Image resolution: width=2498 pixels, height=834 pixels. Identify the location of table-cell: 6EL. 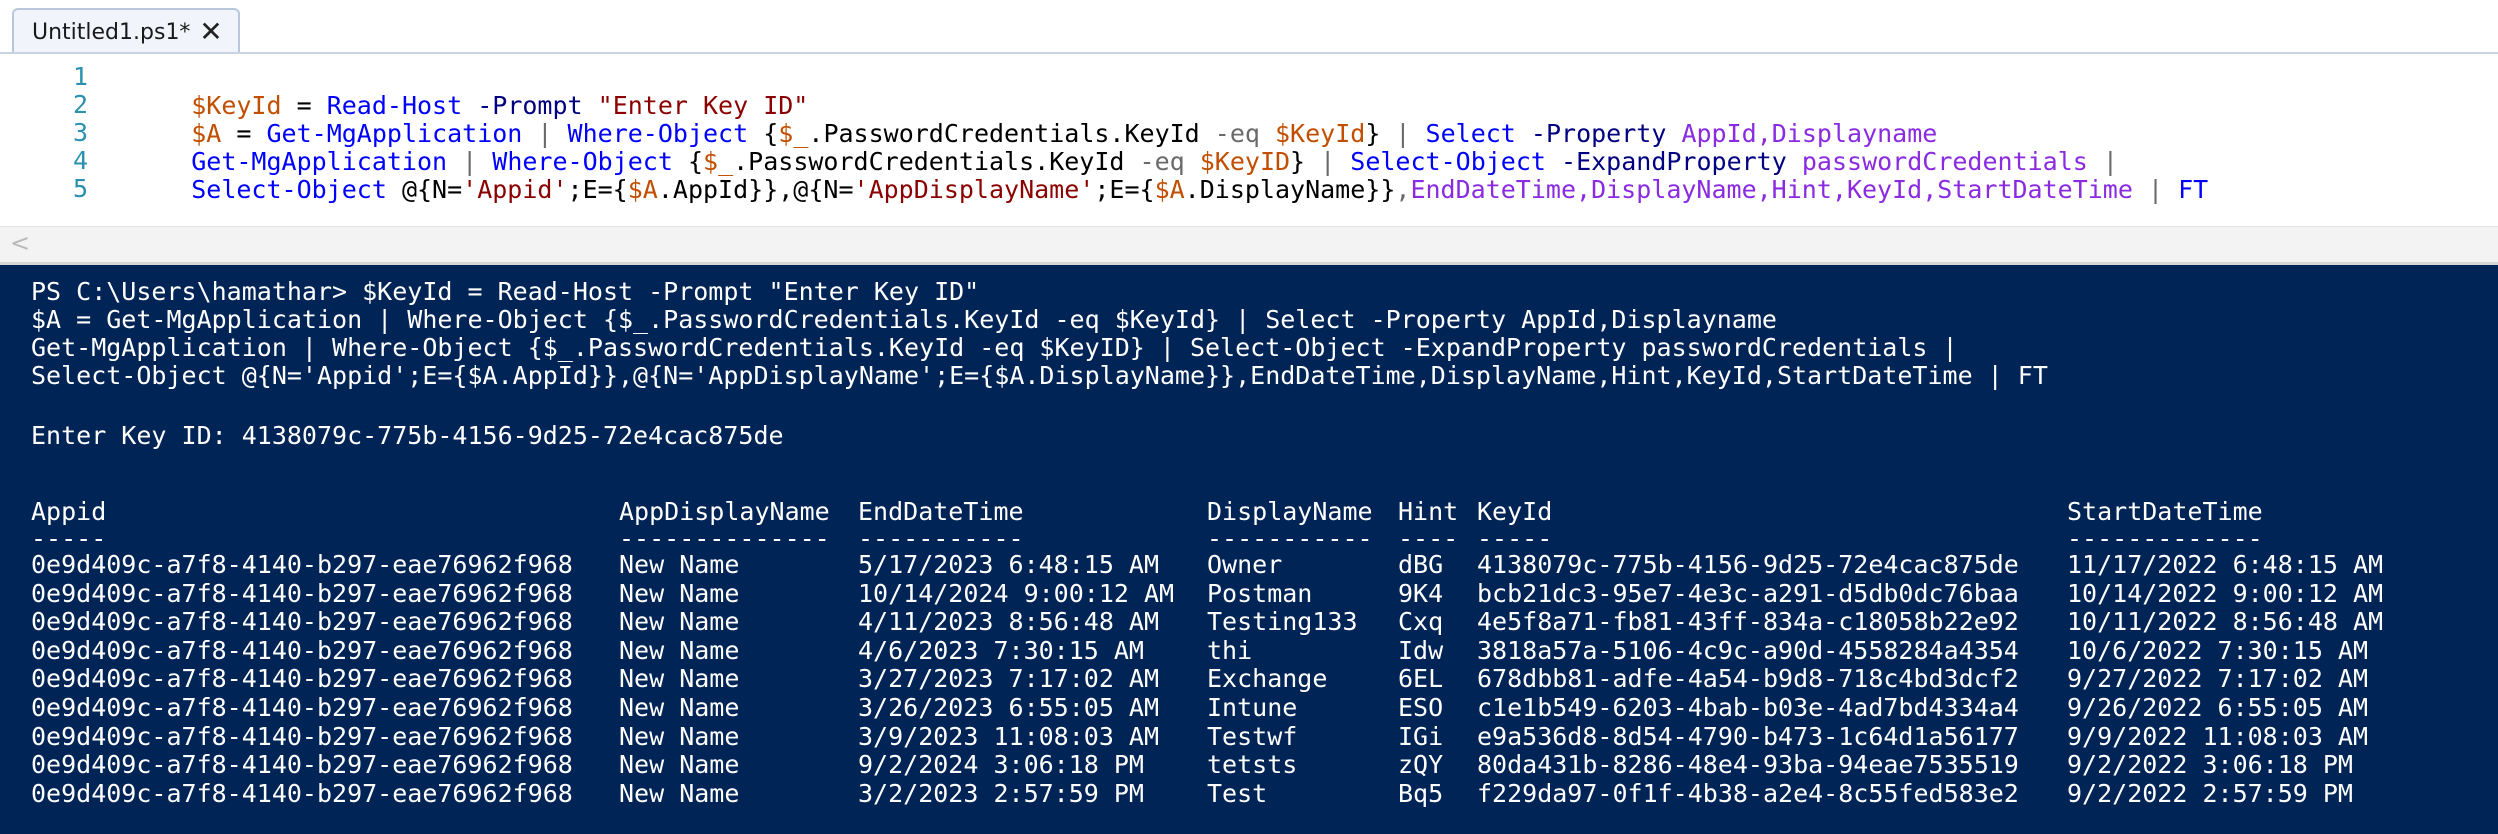
(1421, 678).